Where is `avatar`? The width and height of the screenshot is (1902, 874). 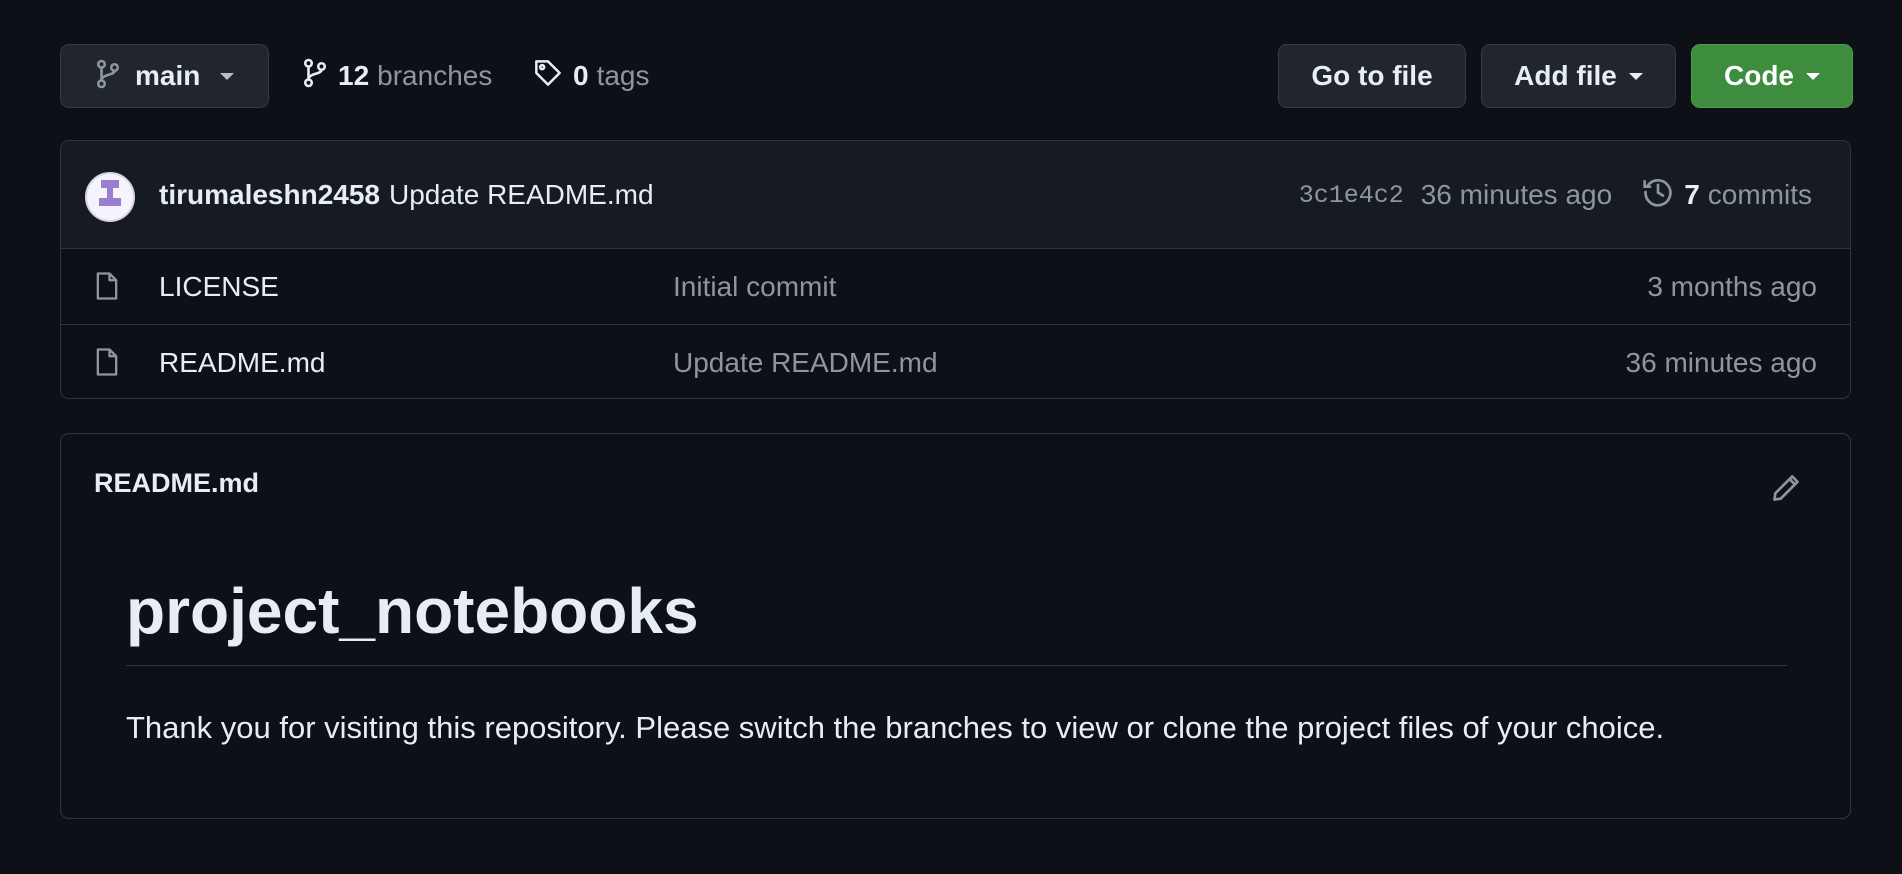 avatar is located at coordinates (110, 197).